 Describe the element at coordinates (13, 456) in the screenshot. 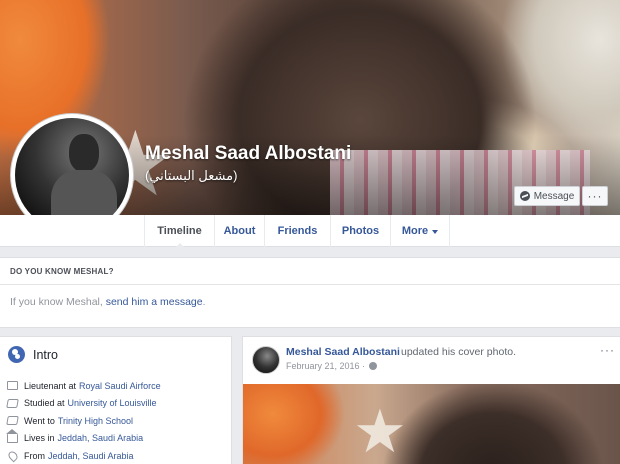

I see `location-pin-icon` at that location.